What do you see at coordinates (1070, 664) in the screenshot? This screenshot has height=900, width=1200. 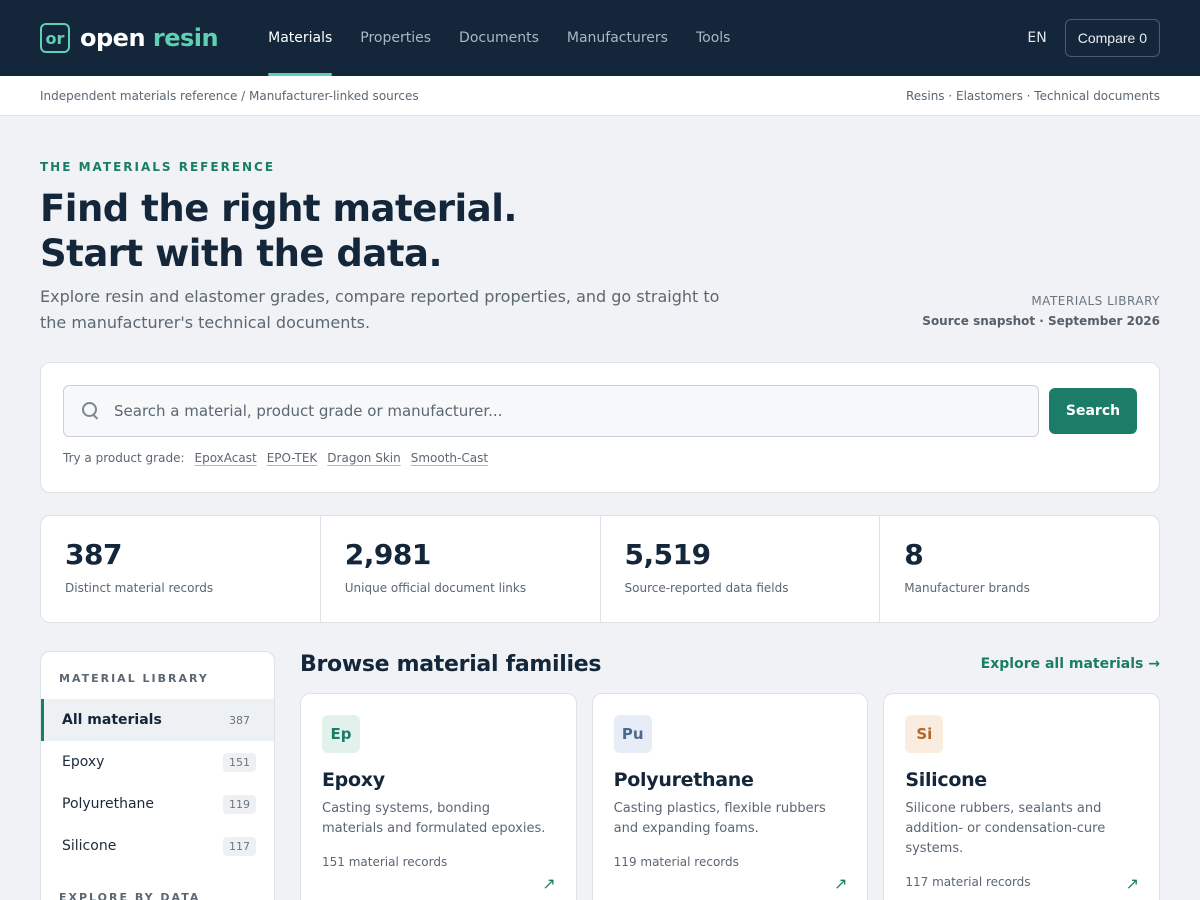 I see `explore-all-link: Explore all materials →` at bounding box center [1070, 664].